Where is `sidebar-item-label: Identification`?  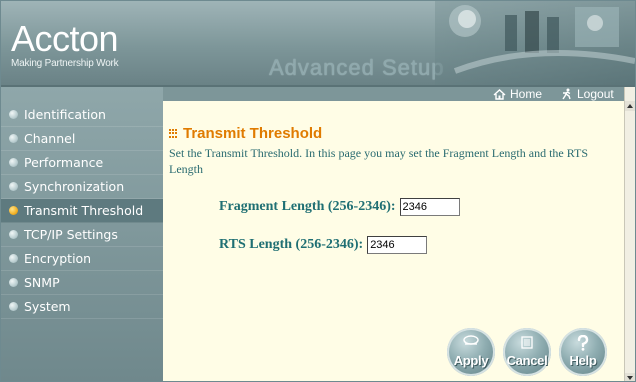
sidebar-item-label: Identification is located at coordinates (65, 114).